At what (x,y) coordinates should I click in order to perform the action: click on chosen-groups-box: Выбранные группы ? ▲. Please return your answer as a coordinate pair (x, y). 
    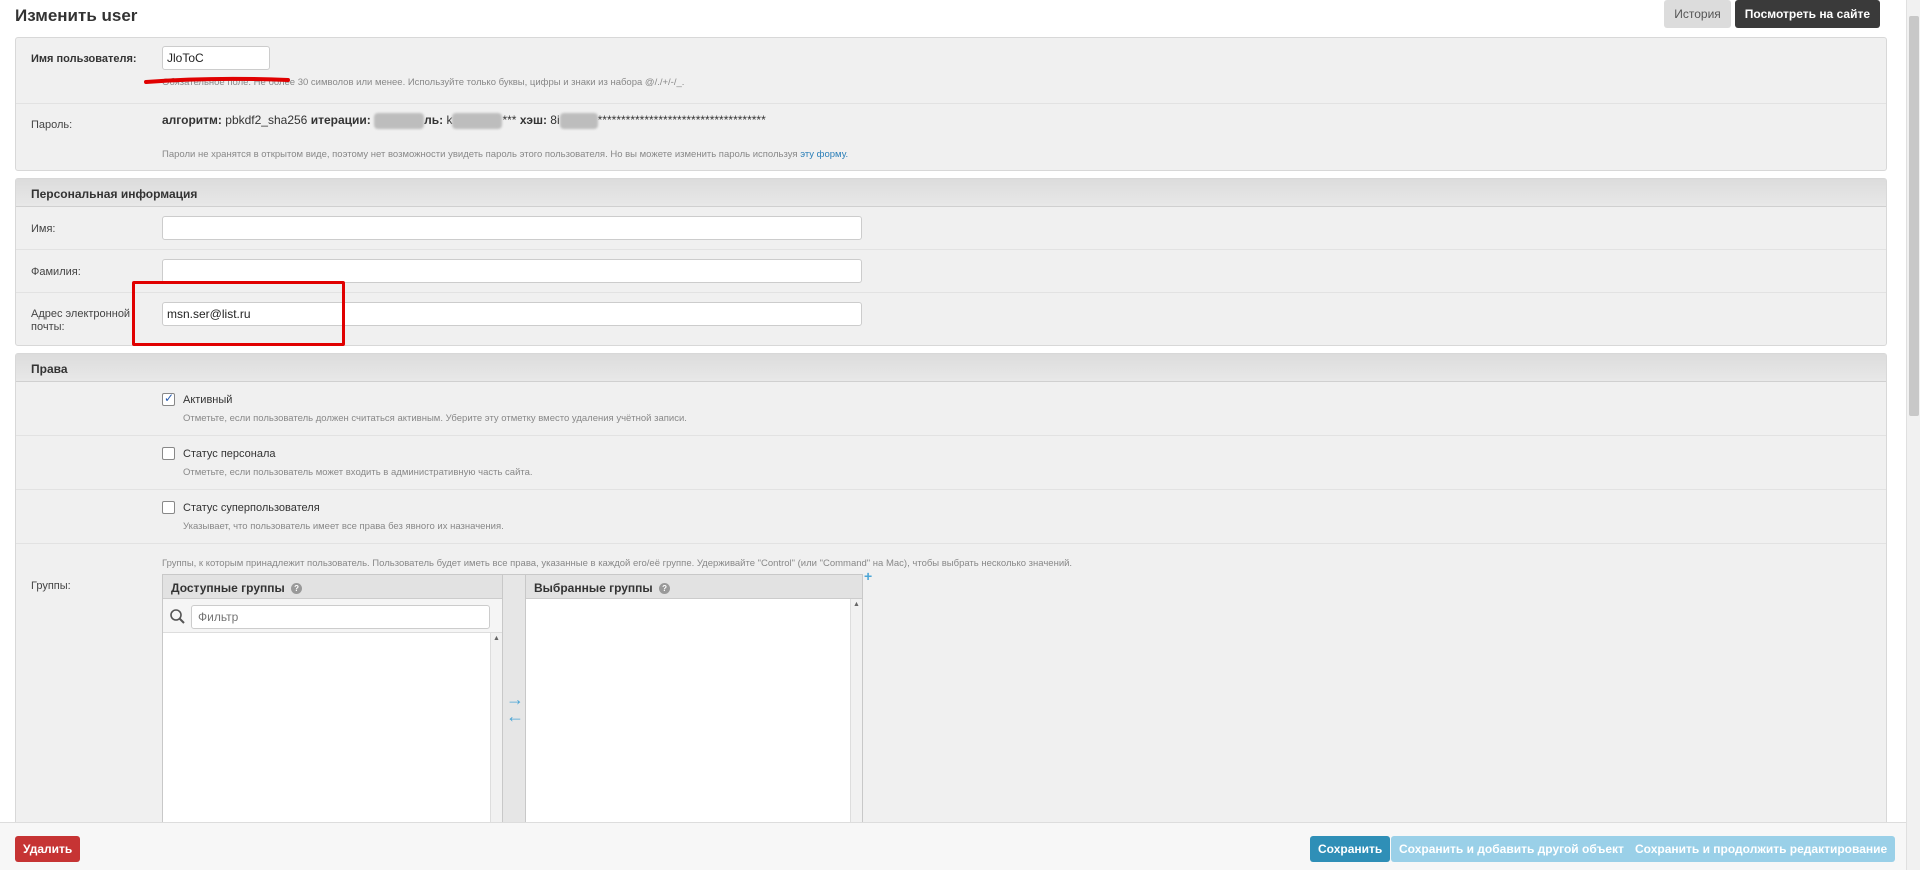
    Looking at the image, I should click on (694, 700).